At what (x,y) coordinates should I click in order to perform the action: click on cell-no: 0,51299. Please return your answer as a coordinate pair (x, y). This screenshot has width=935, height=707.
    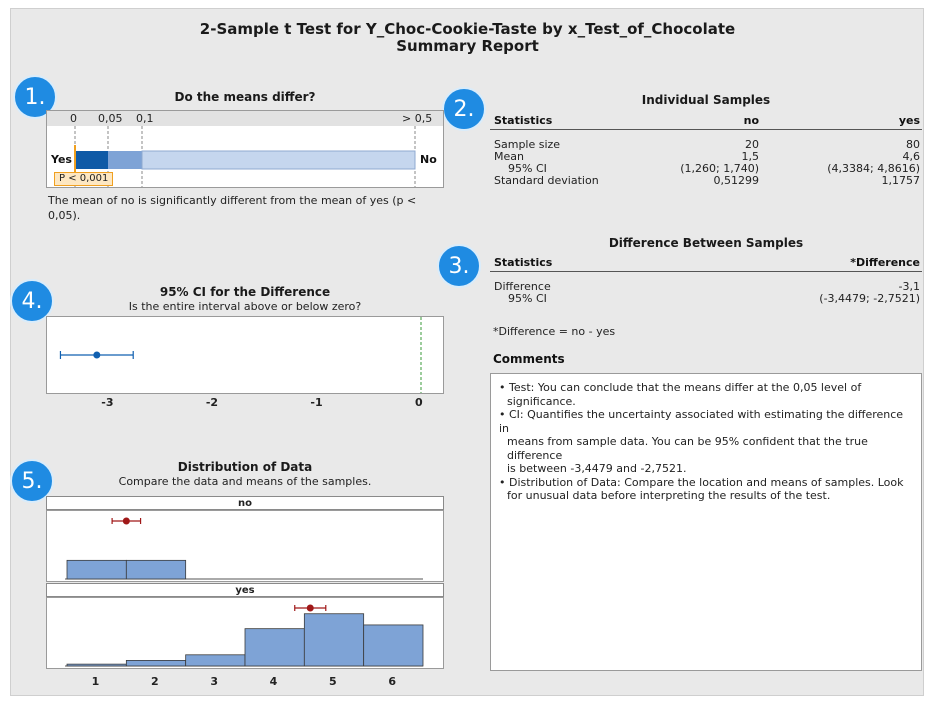
    Looking at the image, I should click on (736, 180).